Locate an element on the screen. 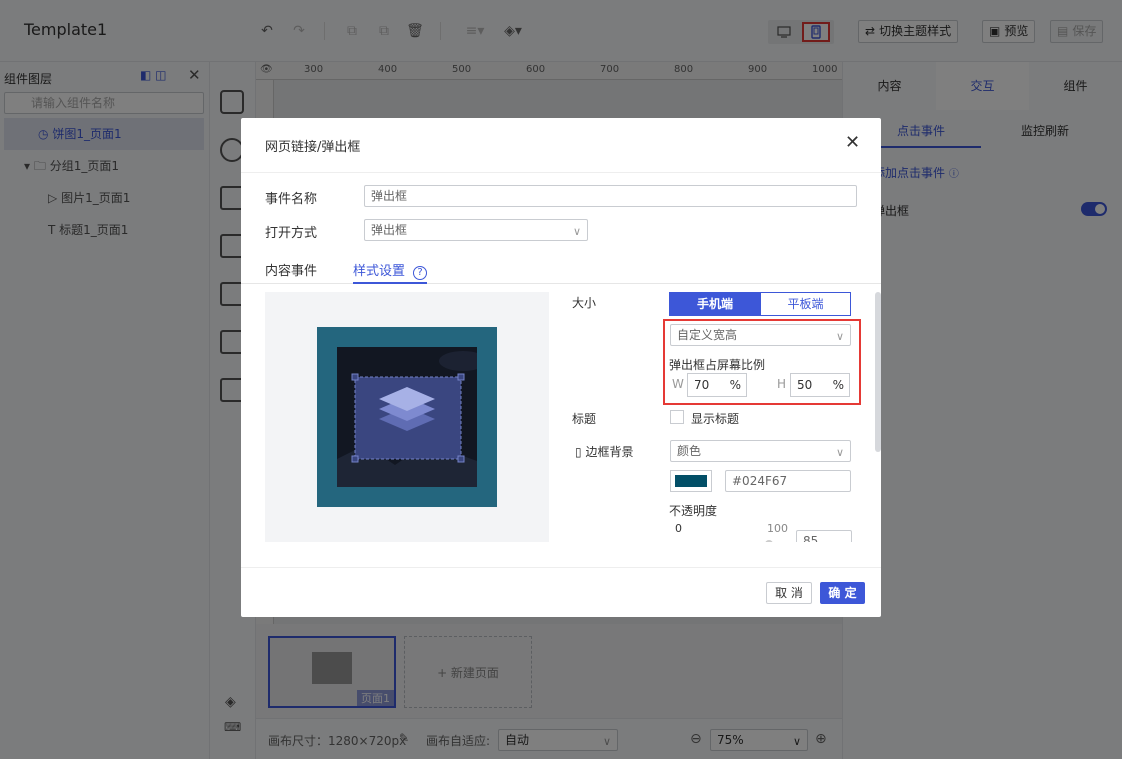 Image resolution: width=1122 pixels, height=759 pixels. popup-preview is located at coordinates (407, 417).